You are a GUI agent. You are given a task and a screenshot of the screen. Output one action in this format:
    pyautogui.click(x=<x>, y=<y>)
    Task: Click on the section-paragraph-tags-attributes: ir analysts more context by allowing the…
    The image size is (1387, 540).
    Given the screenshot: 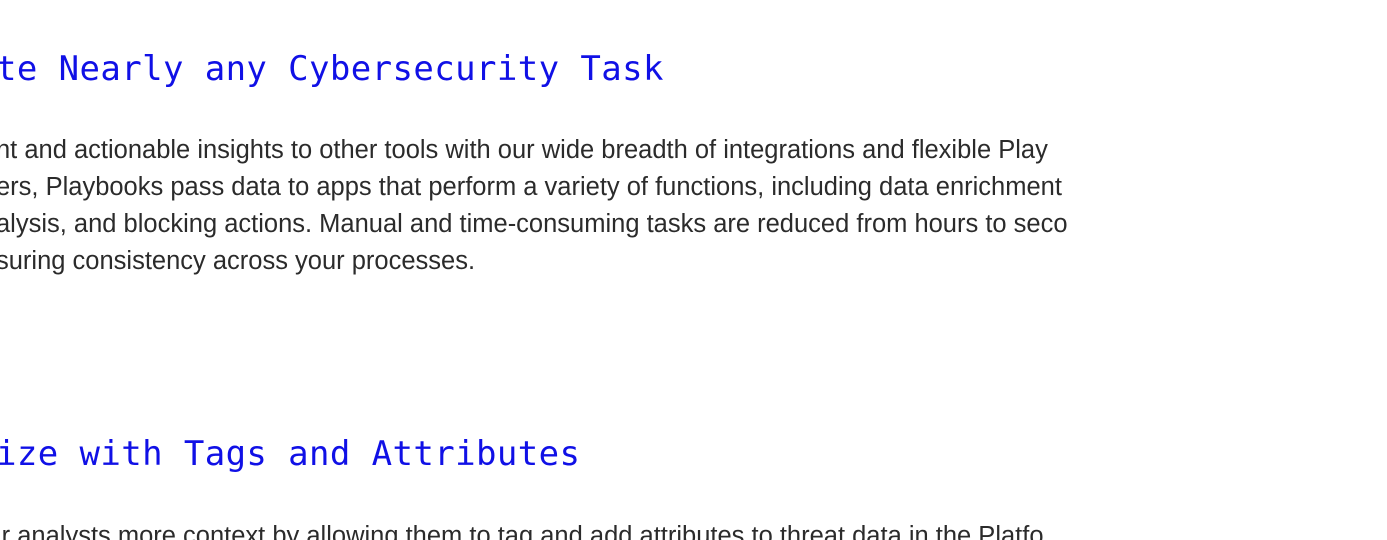 What is the action you would take?
    pyautogui.click(x=522, y=529)
    